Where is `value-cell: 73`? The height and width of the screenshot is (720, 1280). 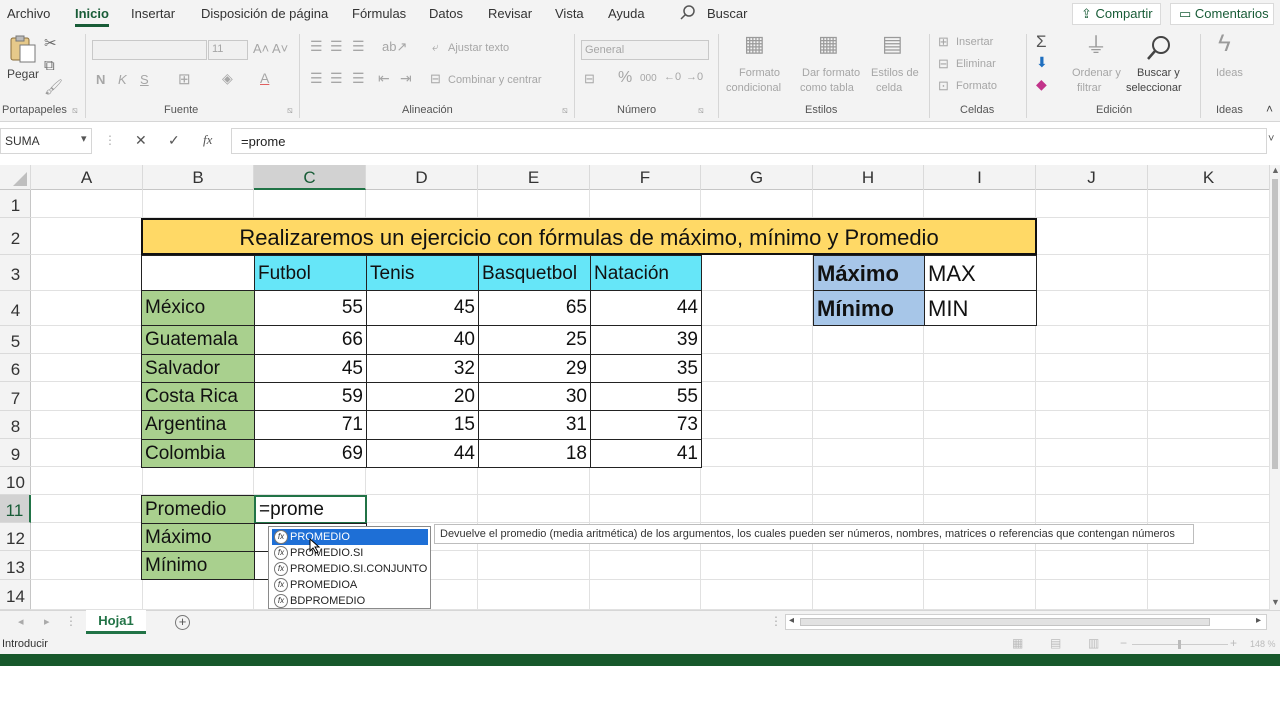 value-cell: 73 is located at coordinates (646, 425).